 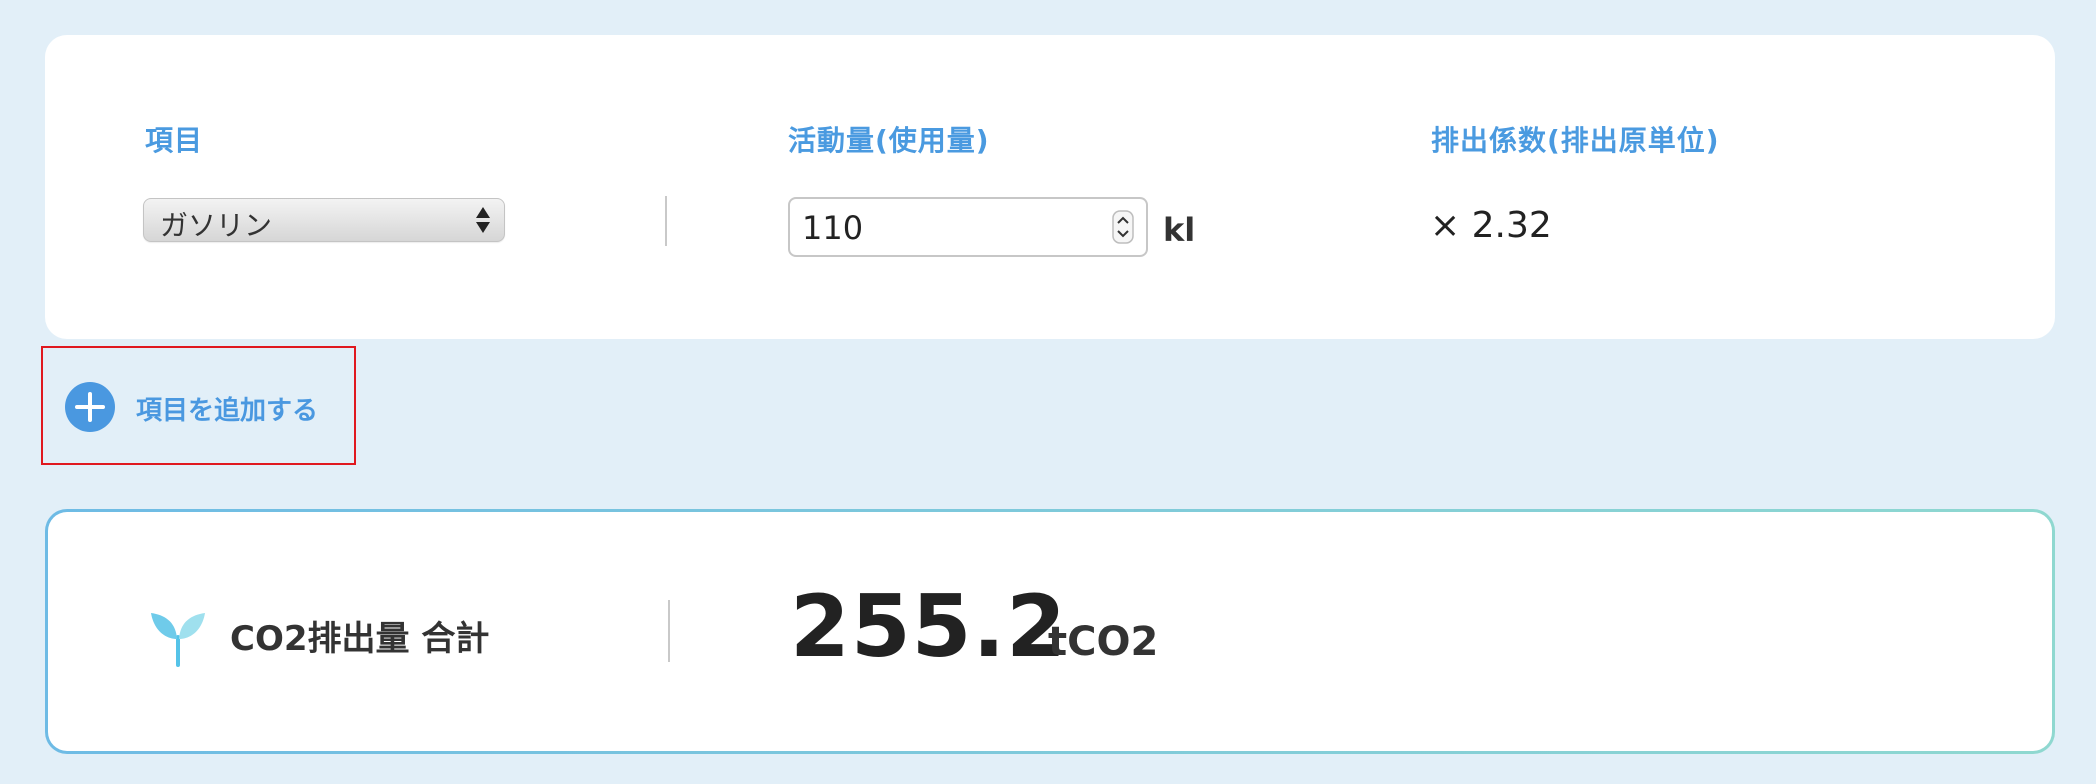 What do you see at coordinates (669, 631) in the screenshot?
I see `total-divider` at bounding box center [669, 631].